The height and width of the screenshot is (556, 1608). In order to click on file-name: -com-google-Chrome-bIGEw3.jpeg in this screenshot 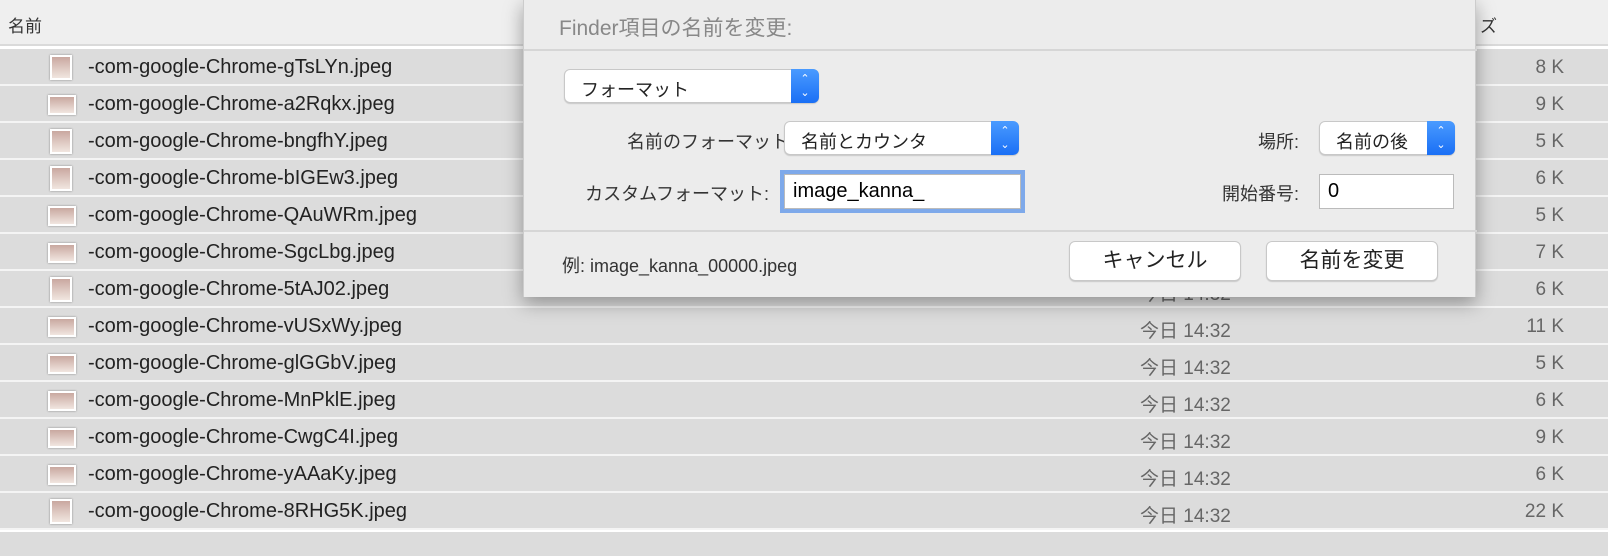, I will do `click(243, 178)`.